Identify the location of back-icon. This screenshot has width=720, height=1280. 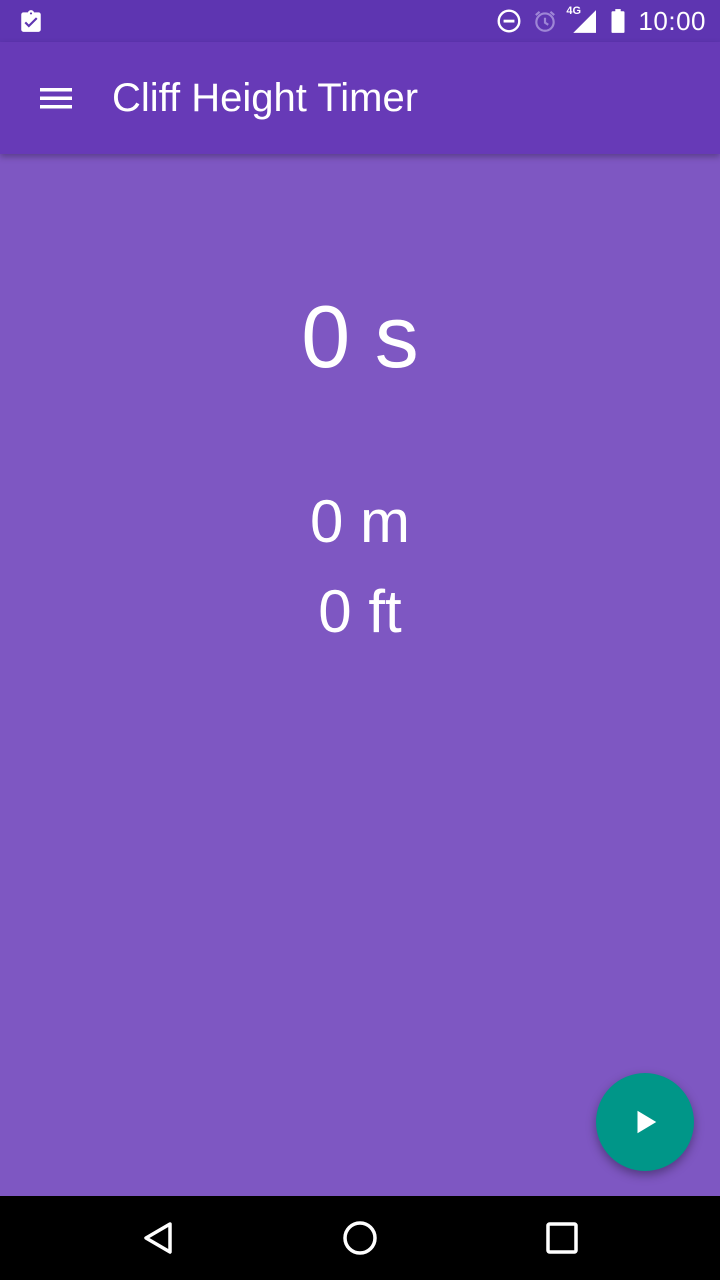
(158, 1238).